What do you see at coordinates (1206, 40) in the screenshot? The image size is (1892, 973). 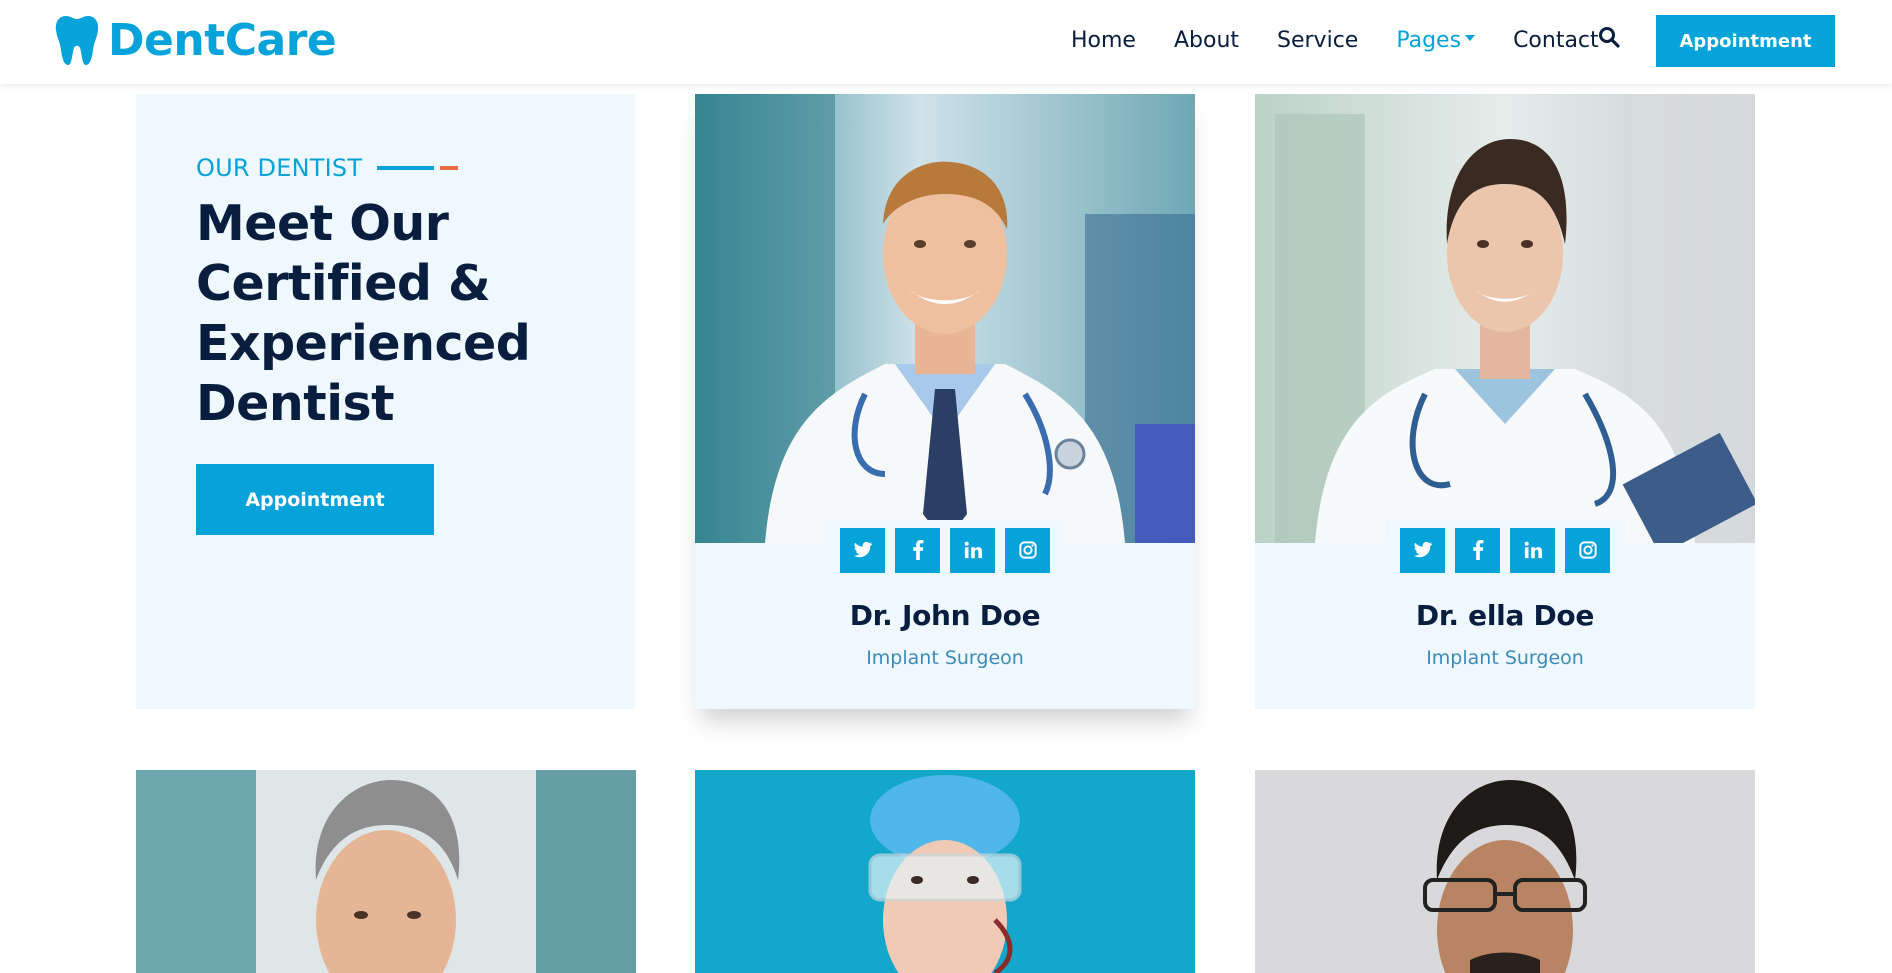 I see `nav-about: About` at bounding box center [1206, 40].